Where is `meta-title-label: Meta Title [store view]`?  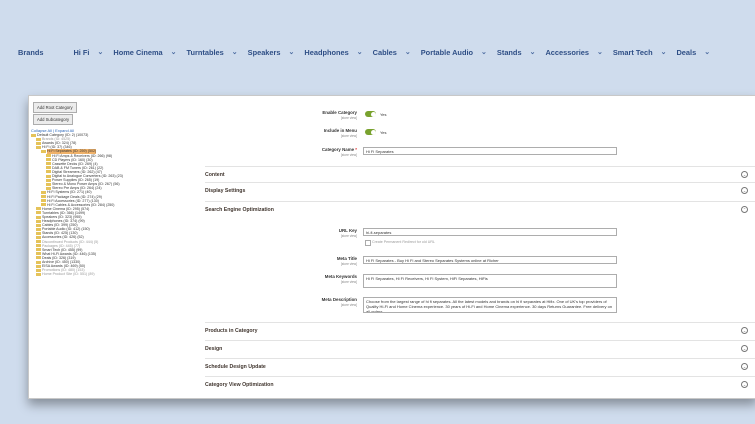 meta-title-label: Meta Title [store view] is located at coordinates (346, 261).